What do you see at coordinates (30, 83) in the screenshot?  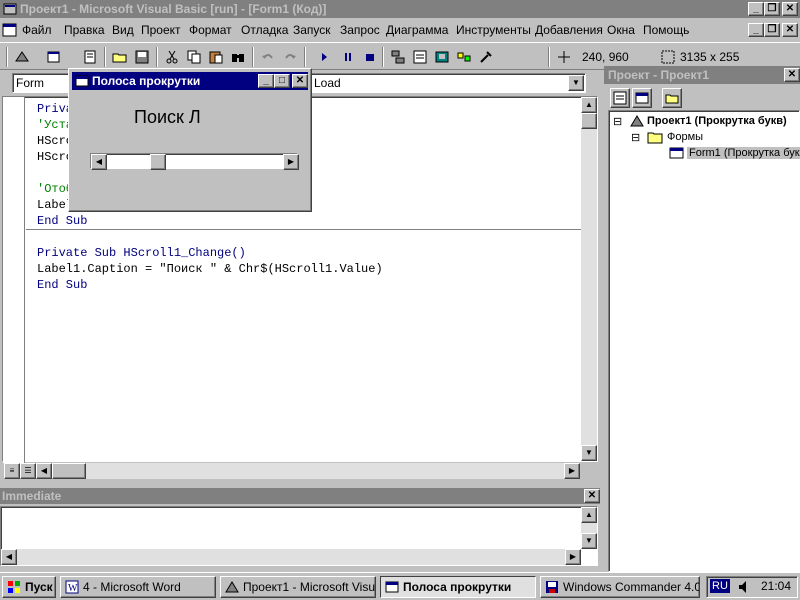 I see `object-combo-value: Form` at bounding box center [30, 83].